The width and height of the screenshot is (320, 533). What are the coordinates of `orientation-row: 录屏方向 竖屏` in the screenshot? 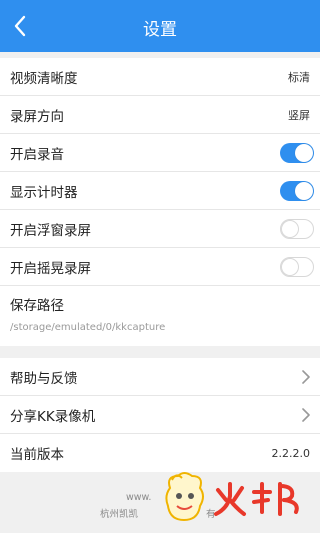 It's located at (160, 115).